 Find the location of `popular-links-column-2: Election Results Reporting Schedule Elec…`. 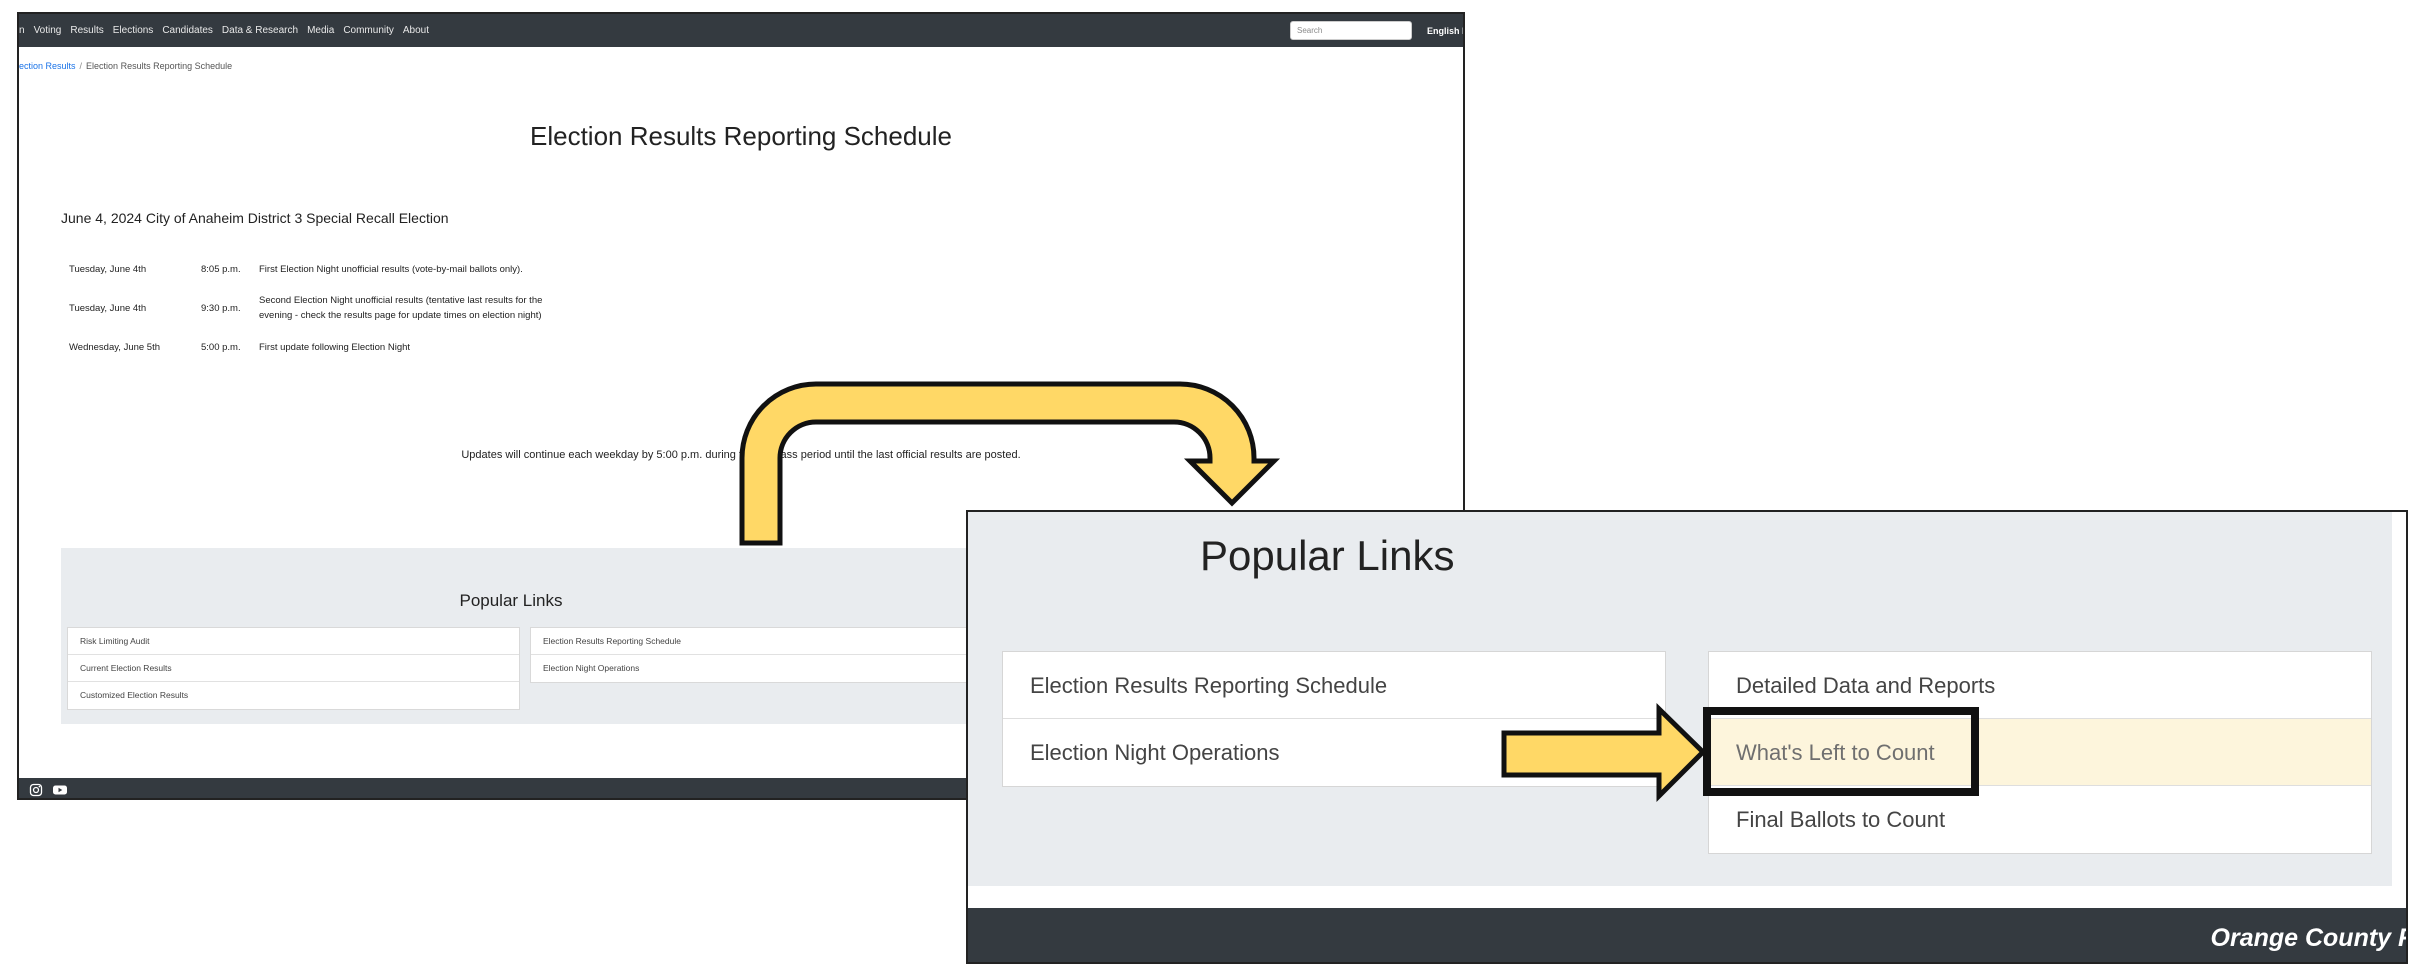

popular-links-column-2: Election Results Reporting Schedule Elec… is located at coordinates (756, 655).